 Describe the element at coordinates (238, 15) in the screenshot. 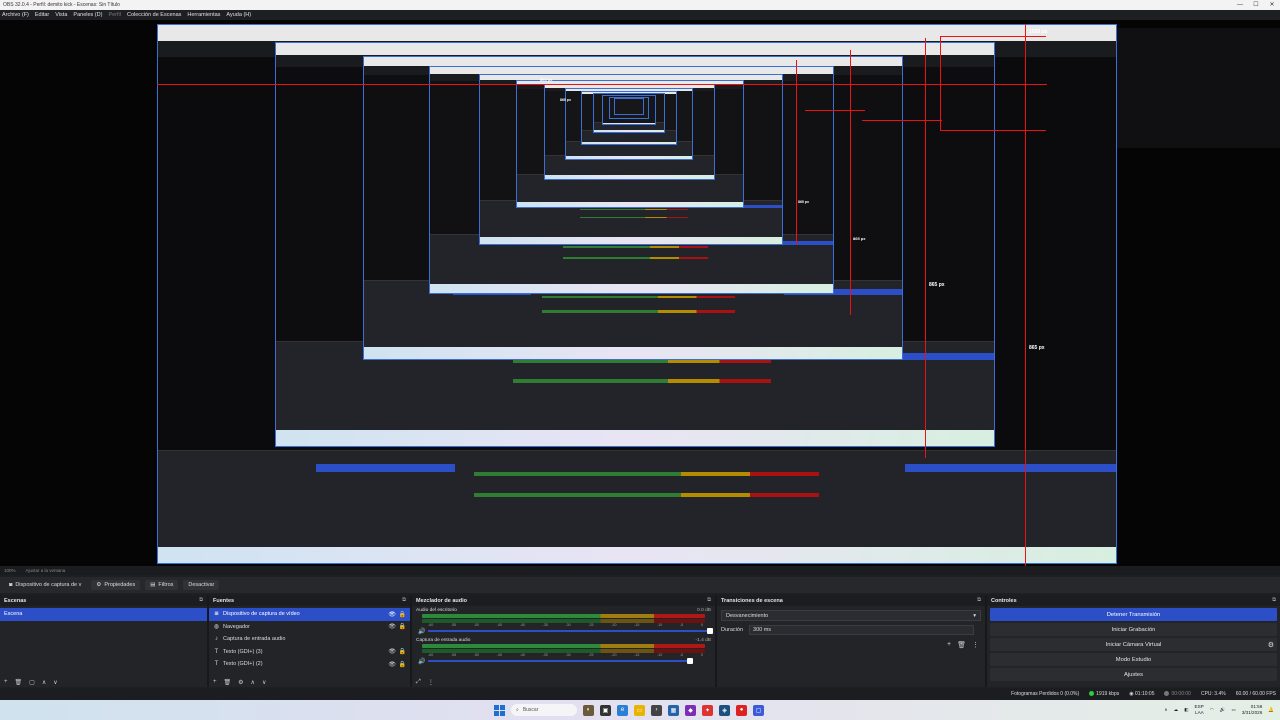

I see `menu-help: Ayuda (H)` at that location.